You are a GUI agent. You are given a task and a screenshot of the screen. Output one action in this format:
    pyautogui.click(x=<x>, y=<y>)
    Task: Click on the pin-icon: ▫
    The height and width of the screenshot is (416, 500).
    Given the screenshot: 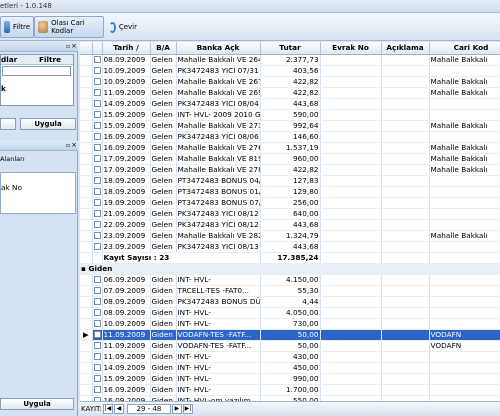 What is the action you would take?
    pyautogui.click(x=68, y=46)
    